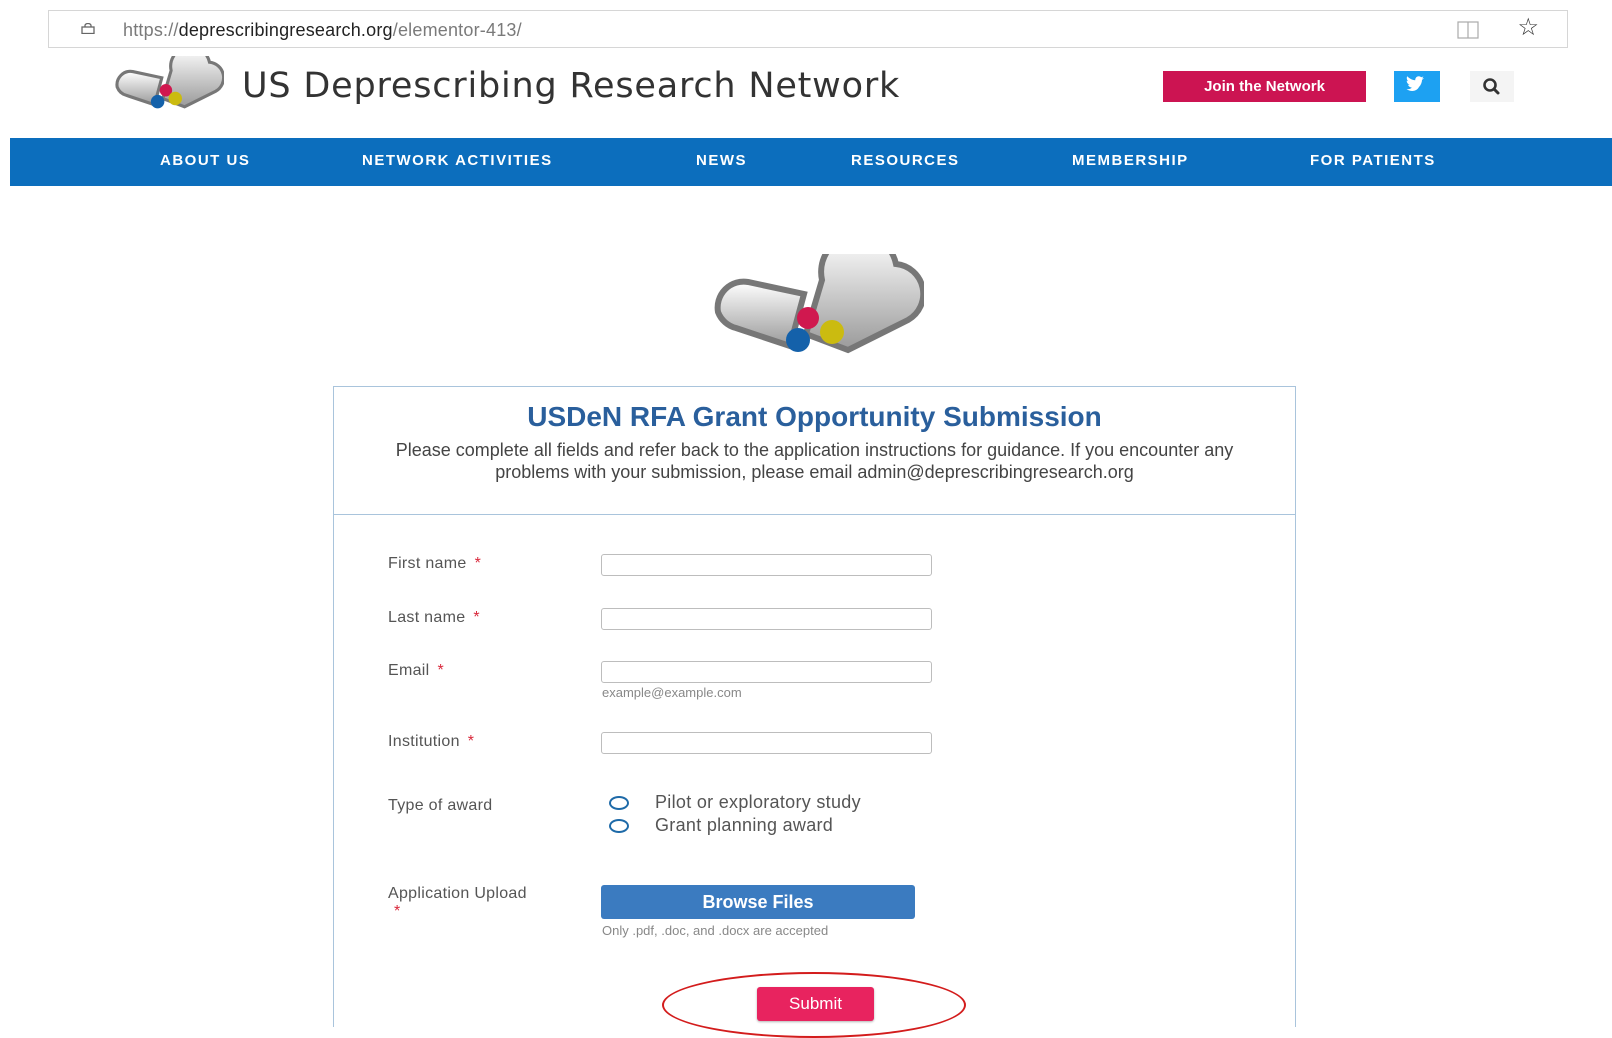 The height and width of the screenshot is (1038, 1612). Describe the element at coordinates (1468, 30) in the screenshot. I see `reader-view-icon` at that location.